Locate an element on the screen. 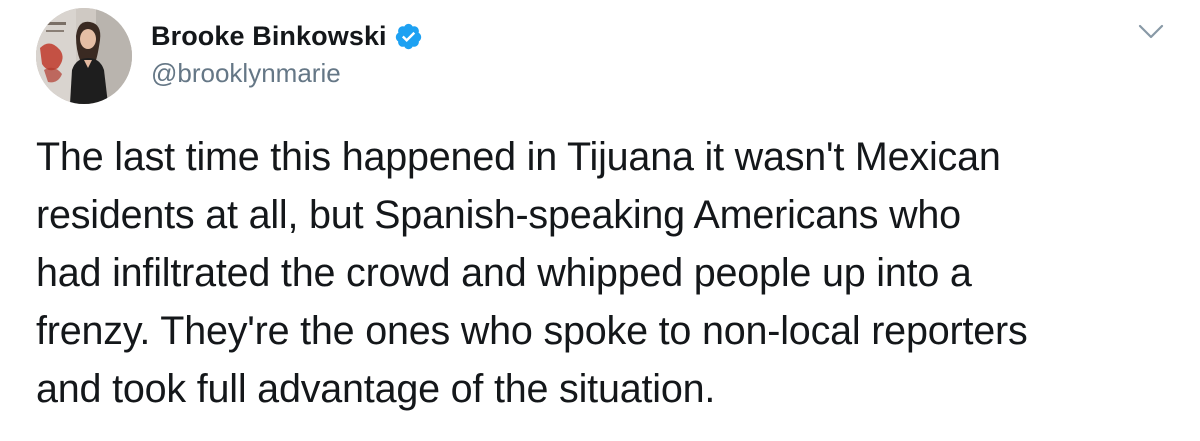 This screenshot has height=441, width=1200. chevron-down-icon is located at coordinates (1151, 32).